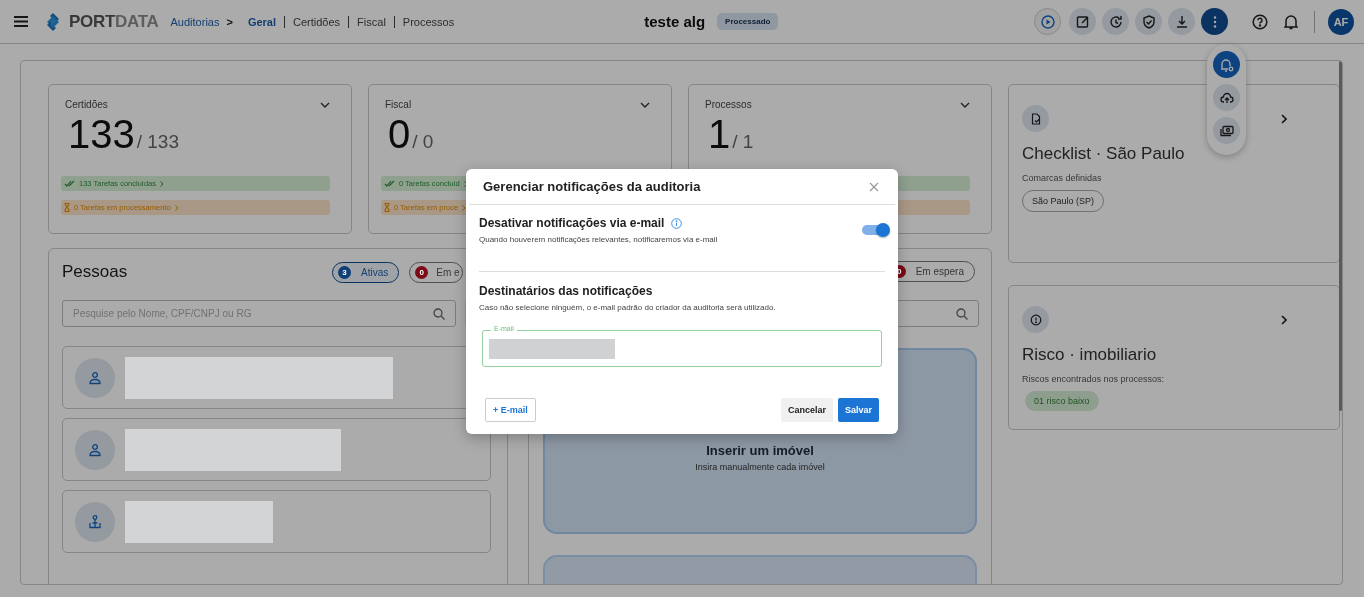 This screenshot has width=1364, height=597. Describe the element at coordinates (157, 142) in the screenshot. I see `count-total: / 133` at that location.